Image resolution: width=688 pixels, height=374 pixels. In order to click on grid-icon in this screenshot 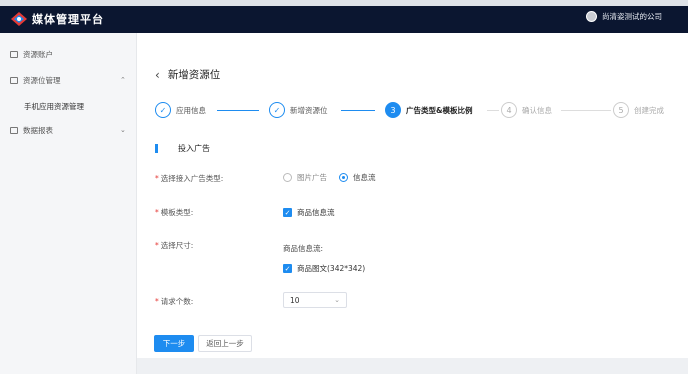, I will do `click(14, 80)`.